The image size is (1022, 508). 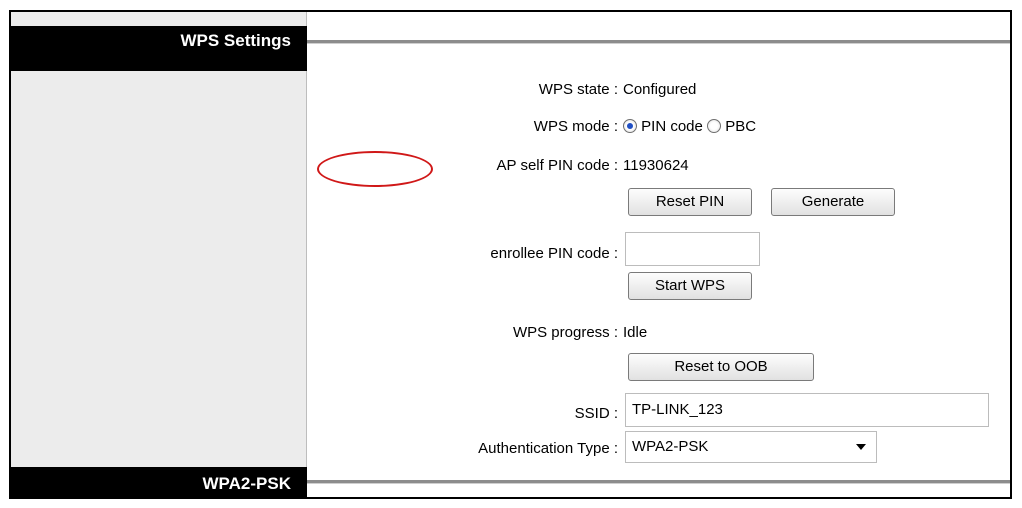 I want to click on row-ap-pin: AP self PIN code : 11930624, so click(x=658, y=166).